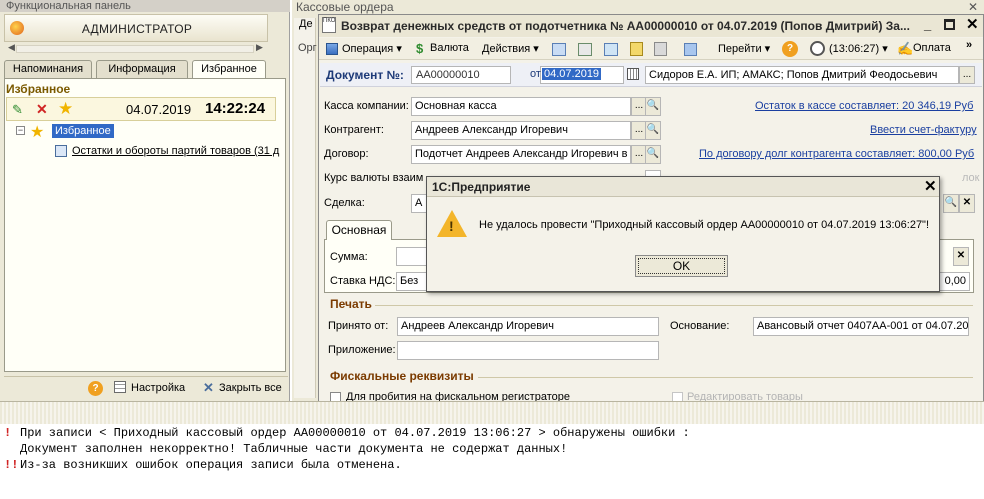 This screenshot has width=984, height=499. Describe the element at coordinates (451, 226) in the screenshot. I see `warning-exclamation-icon: !` at that location.